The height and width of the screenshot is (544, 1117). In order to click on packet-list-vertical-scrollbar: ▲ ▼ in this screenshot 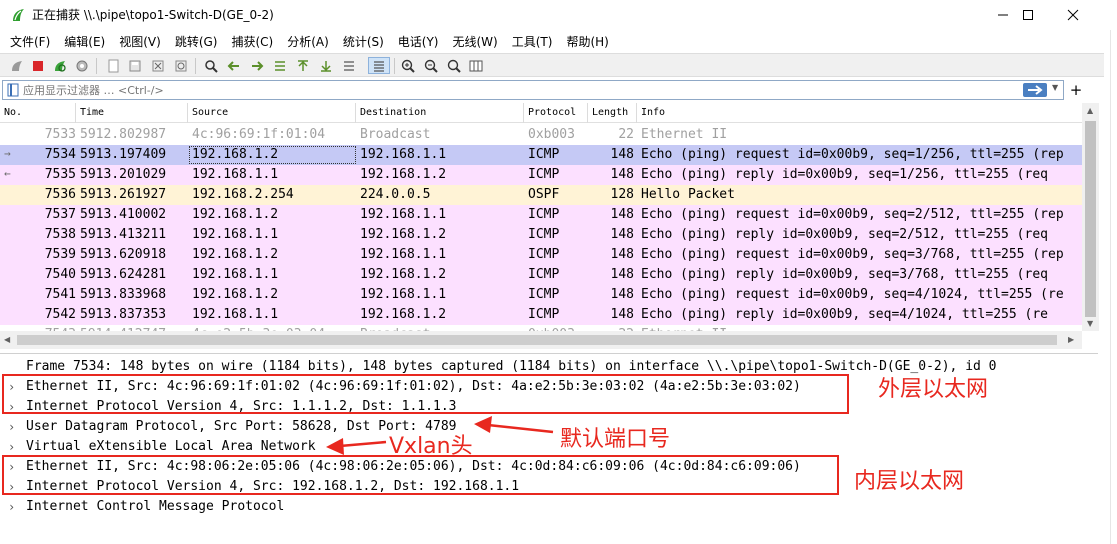, I will do `click(1090, 217)`.